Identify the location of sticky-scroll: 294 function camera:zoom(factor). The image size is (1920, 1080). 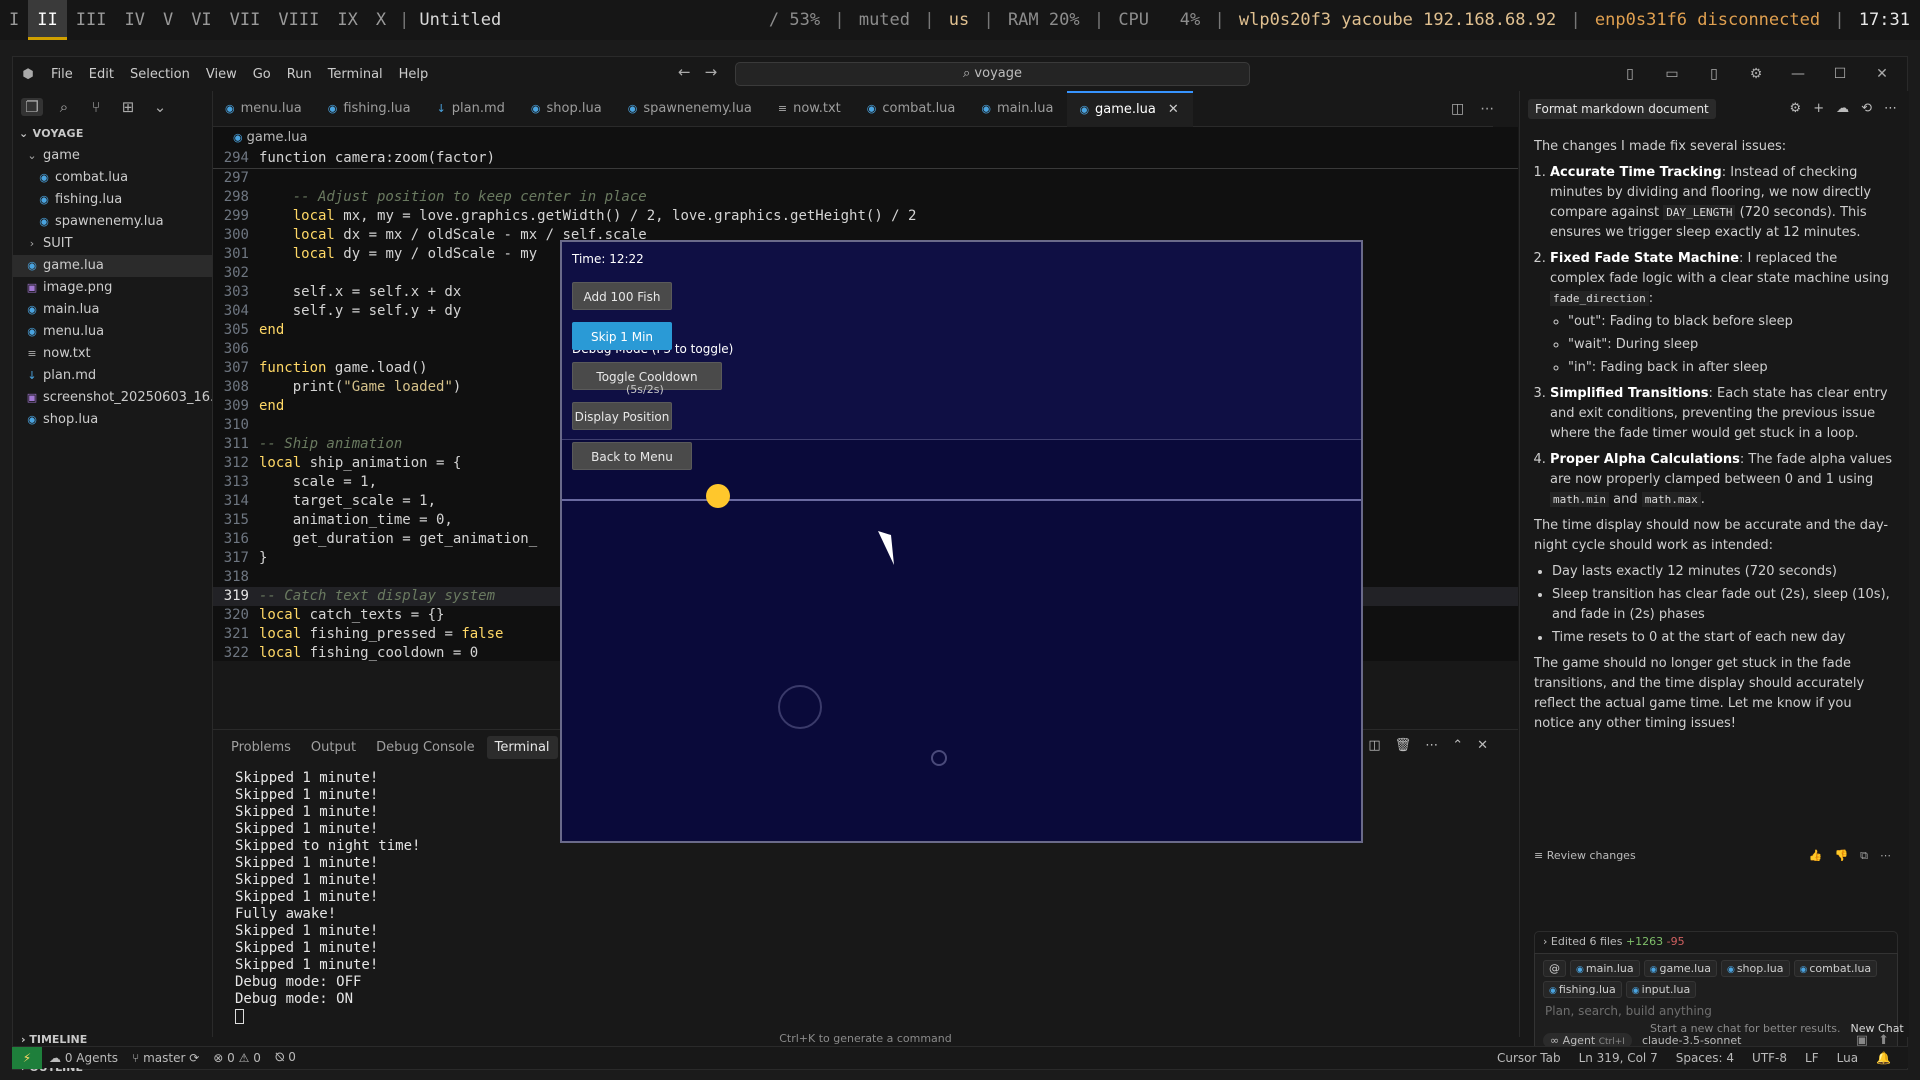
(865, 159).